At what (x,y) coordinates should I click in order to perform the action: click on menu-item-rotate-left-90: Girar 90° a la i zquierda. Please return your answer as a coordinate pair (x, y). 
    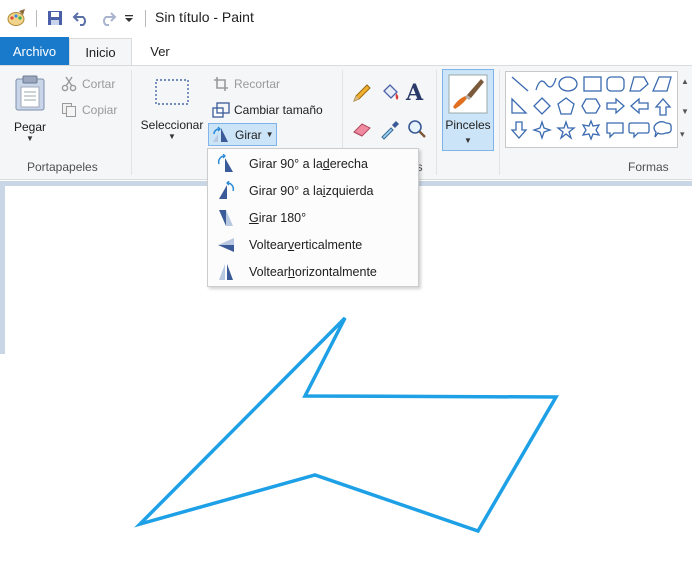
    Looking at the image, I should click on (313, 191).